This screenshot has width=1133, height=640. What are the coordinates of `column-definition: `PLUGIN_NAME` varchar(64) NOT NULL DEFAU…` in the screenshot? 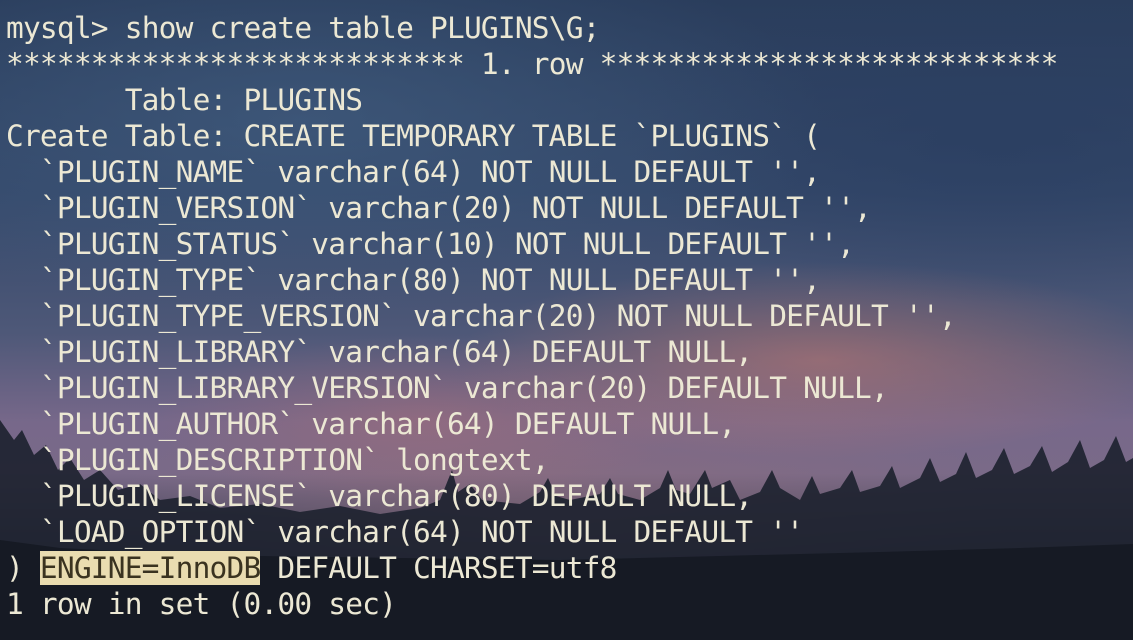 It's located at (413, 172).